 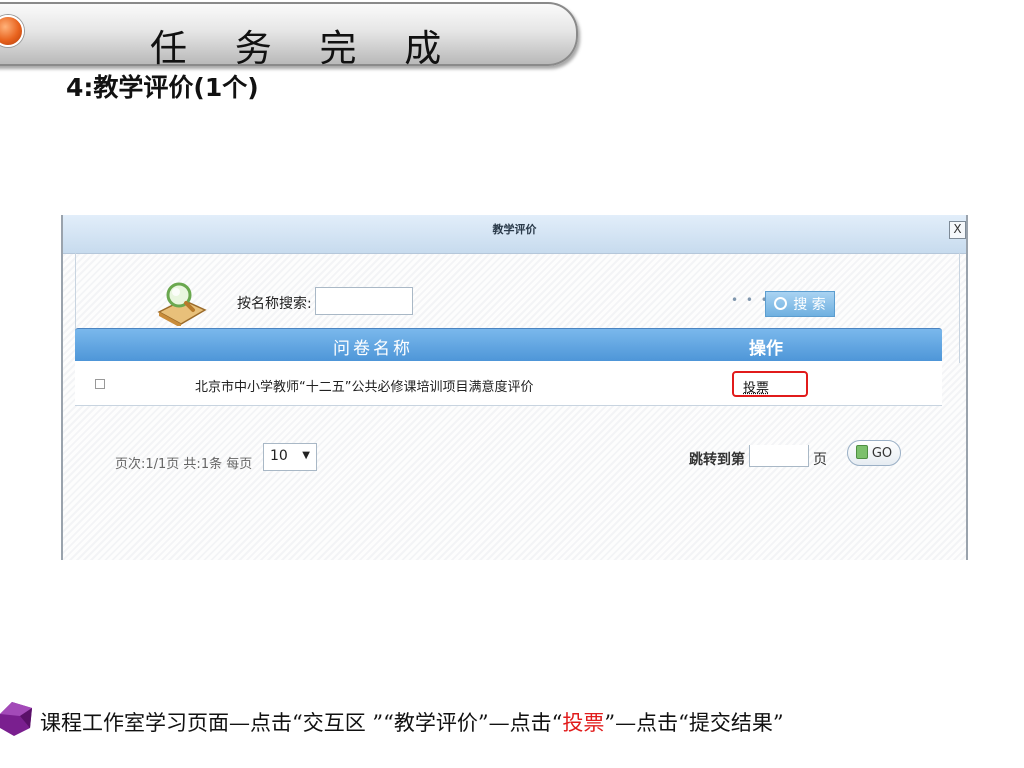 I want to click on column-header-action: 操作, so click(x=766, y=349).